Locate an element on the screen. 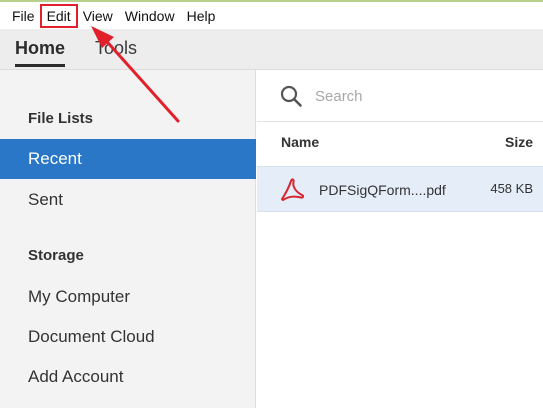 This screenshot has width=543, height=408. menu-edit: Edit is located at coordinates (58, 15).